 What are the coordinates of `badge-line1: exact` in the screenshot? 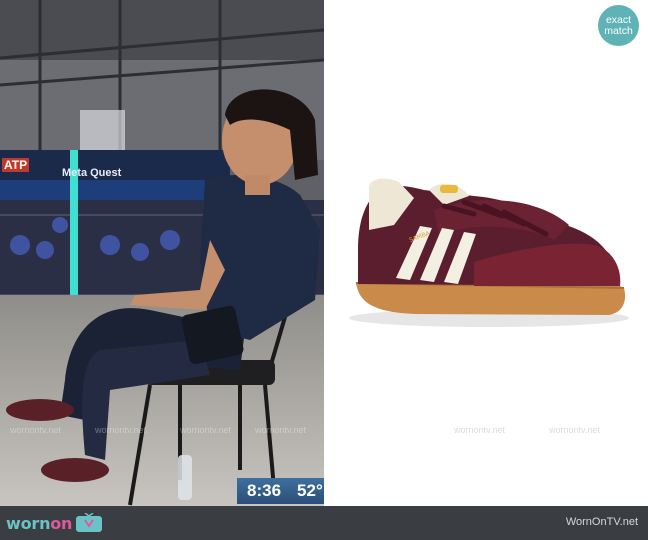 It's located at (618, 19).